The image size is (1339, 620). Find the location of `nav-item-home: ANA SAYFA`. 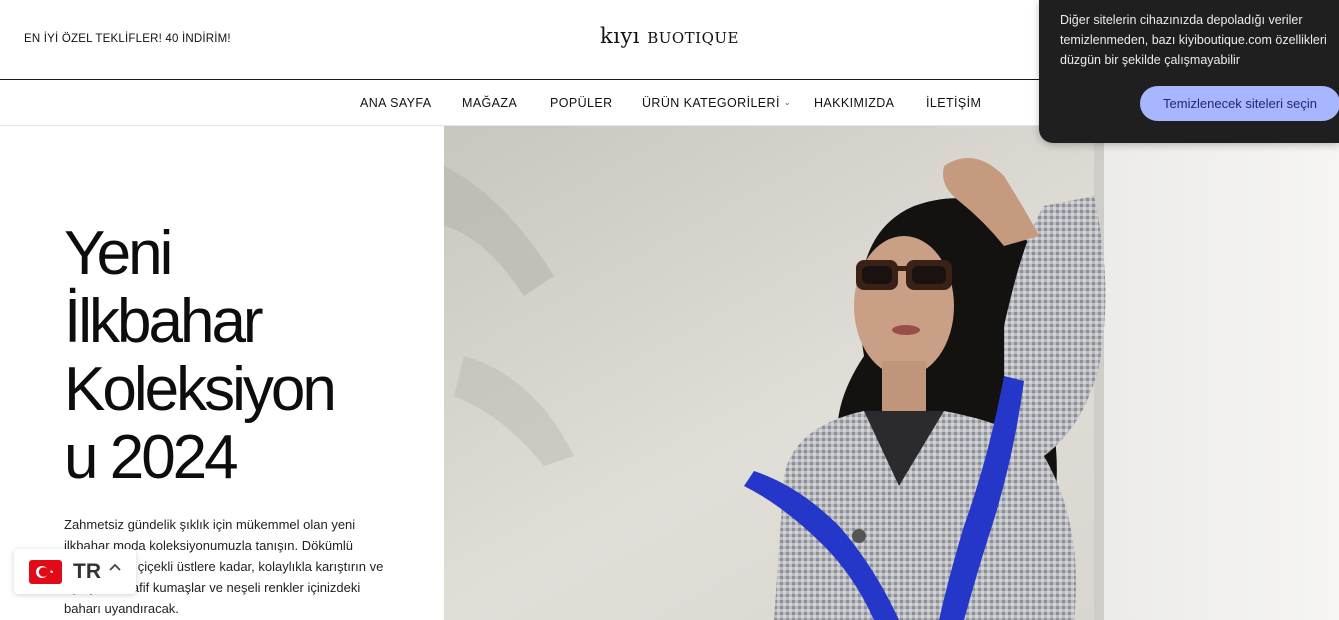

nav-item-home: ANA SAYFA is located at coordinates (395, 103).